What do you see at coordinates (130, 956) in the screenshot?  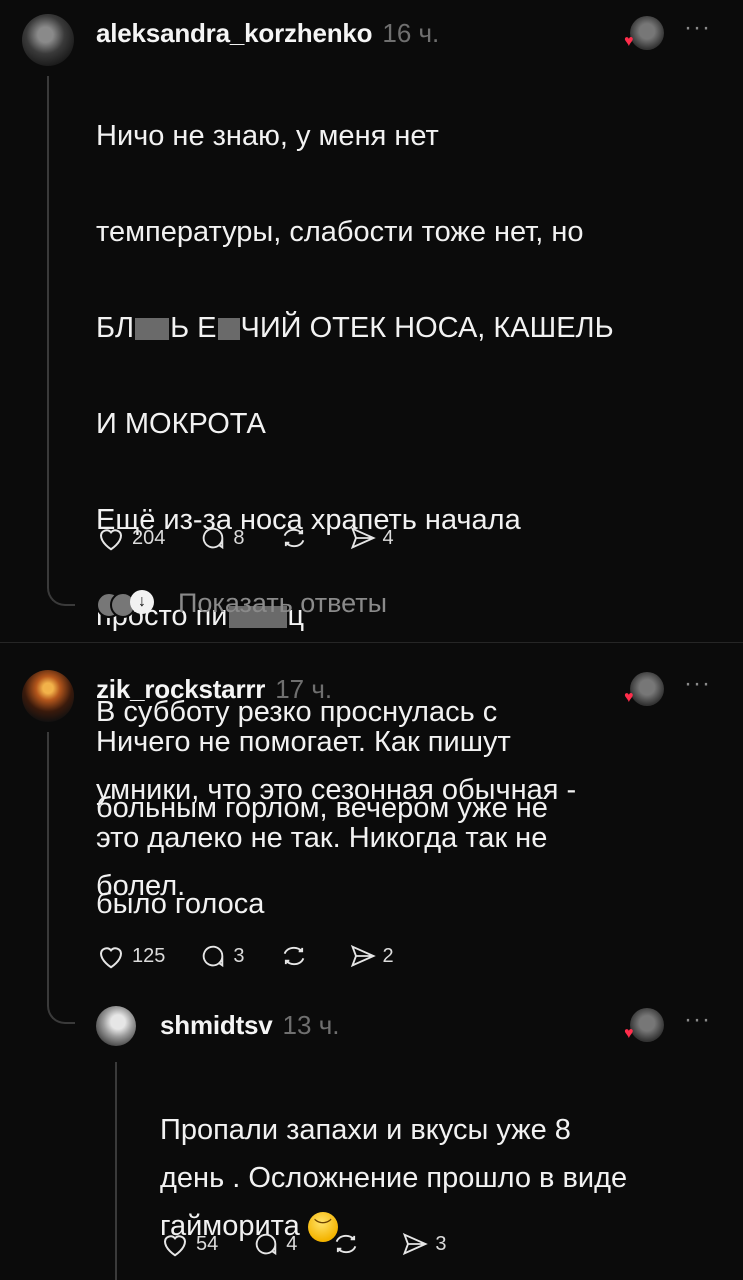 I see `like-button: 125` at bounding box center [130, 956].